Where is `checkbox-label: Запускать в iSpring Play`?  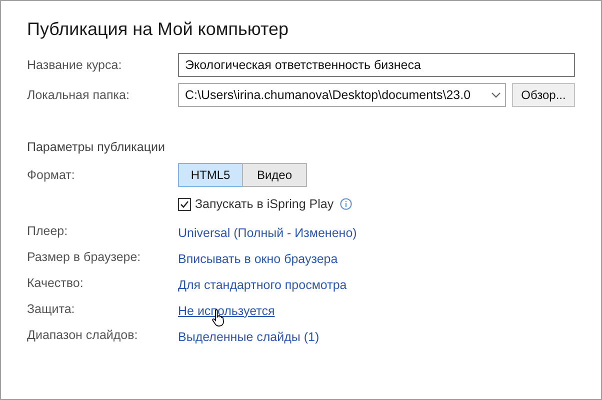 checkbox-label: Запускать в iSpring Play is located at coordinates (264, 204).